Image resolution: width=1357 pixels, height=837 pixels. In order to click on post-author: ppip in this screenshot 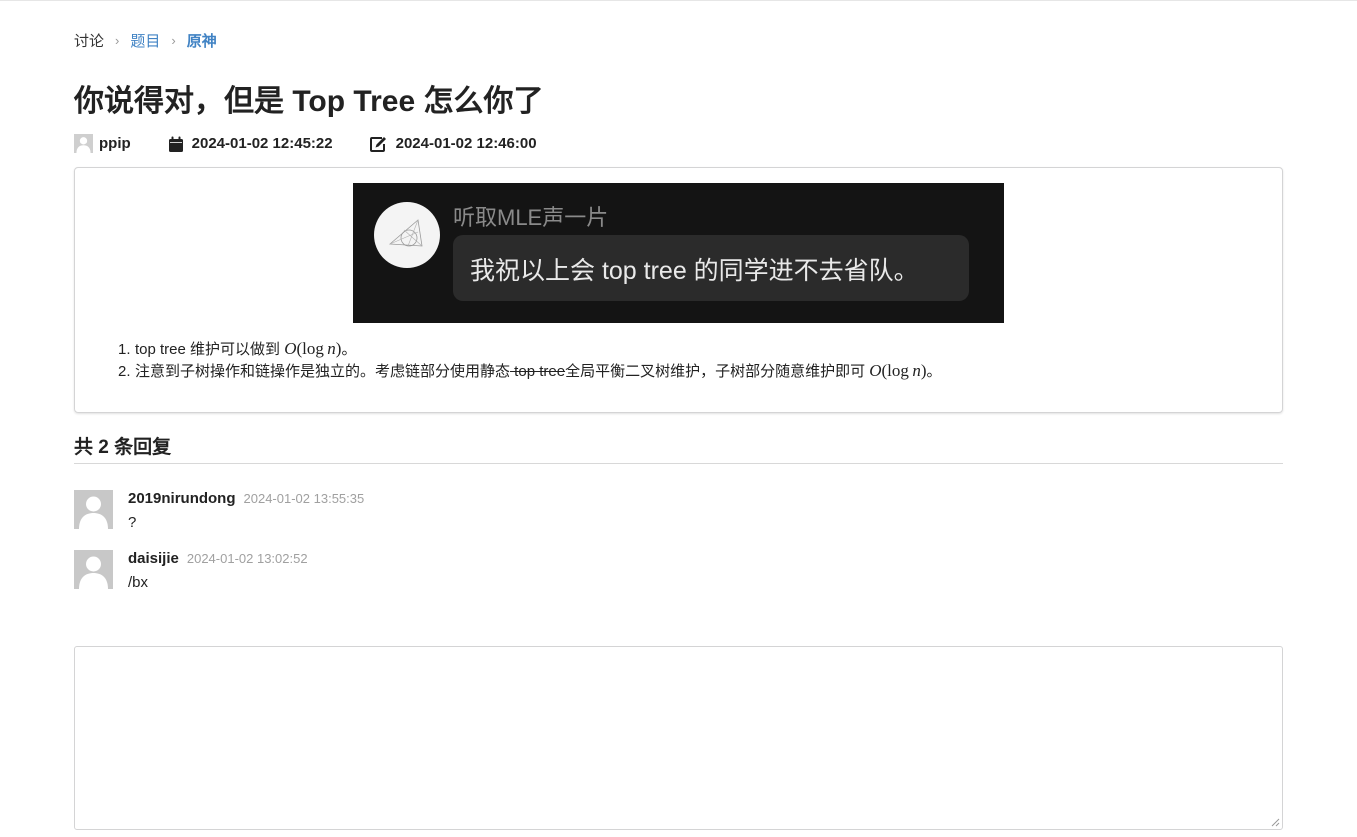, I will do `click(102, 143)`.